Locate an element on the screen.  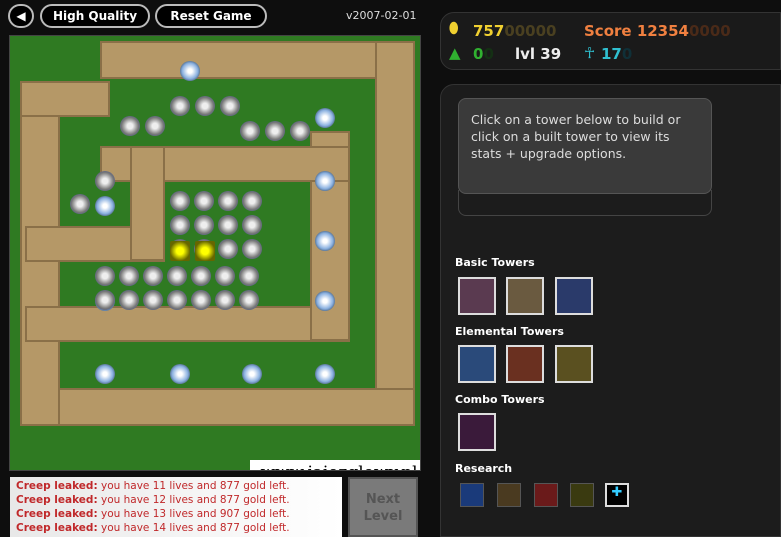
next-level-button: Next Level is located at coordinates (383, 507).